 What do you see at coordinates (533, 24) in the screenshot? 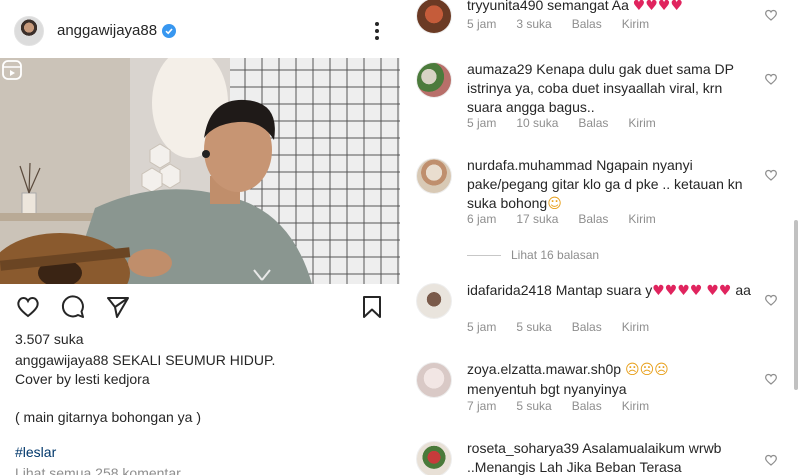
I see `comment-likes: 3 suka` at bounding box center [533, 24].